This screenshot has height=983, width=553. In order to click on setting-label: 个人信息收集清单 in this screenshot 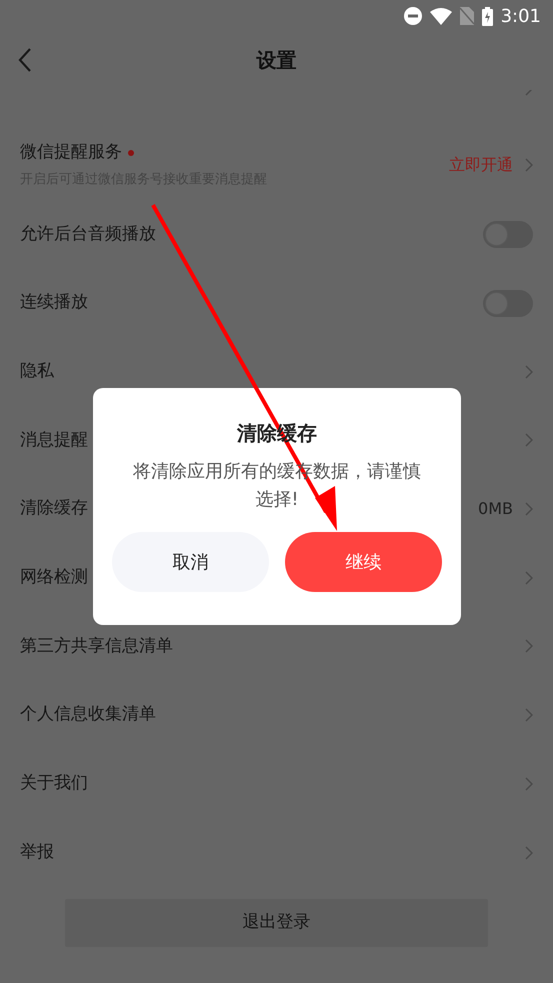, I will do `click(88, 714)`.